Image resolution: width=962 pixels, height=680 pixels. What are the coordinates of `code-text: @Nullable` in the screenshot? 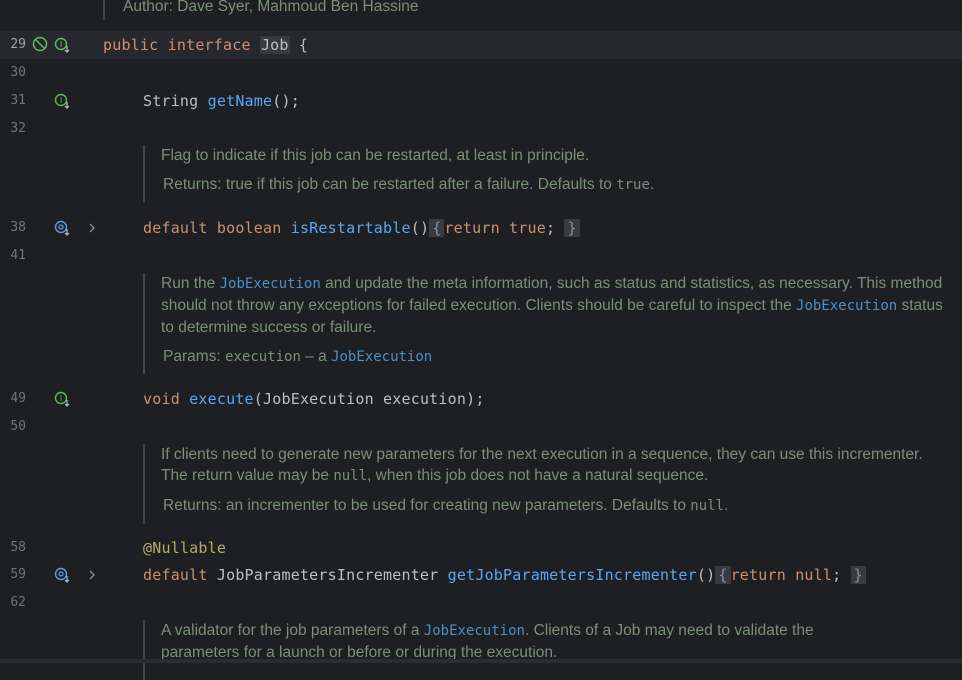 It's located at (184, 548).